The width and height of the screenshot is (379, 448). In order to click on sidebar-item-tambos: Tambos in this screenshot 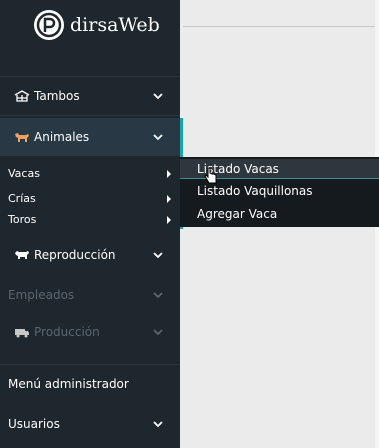, I will do `click(90, 96)`.